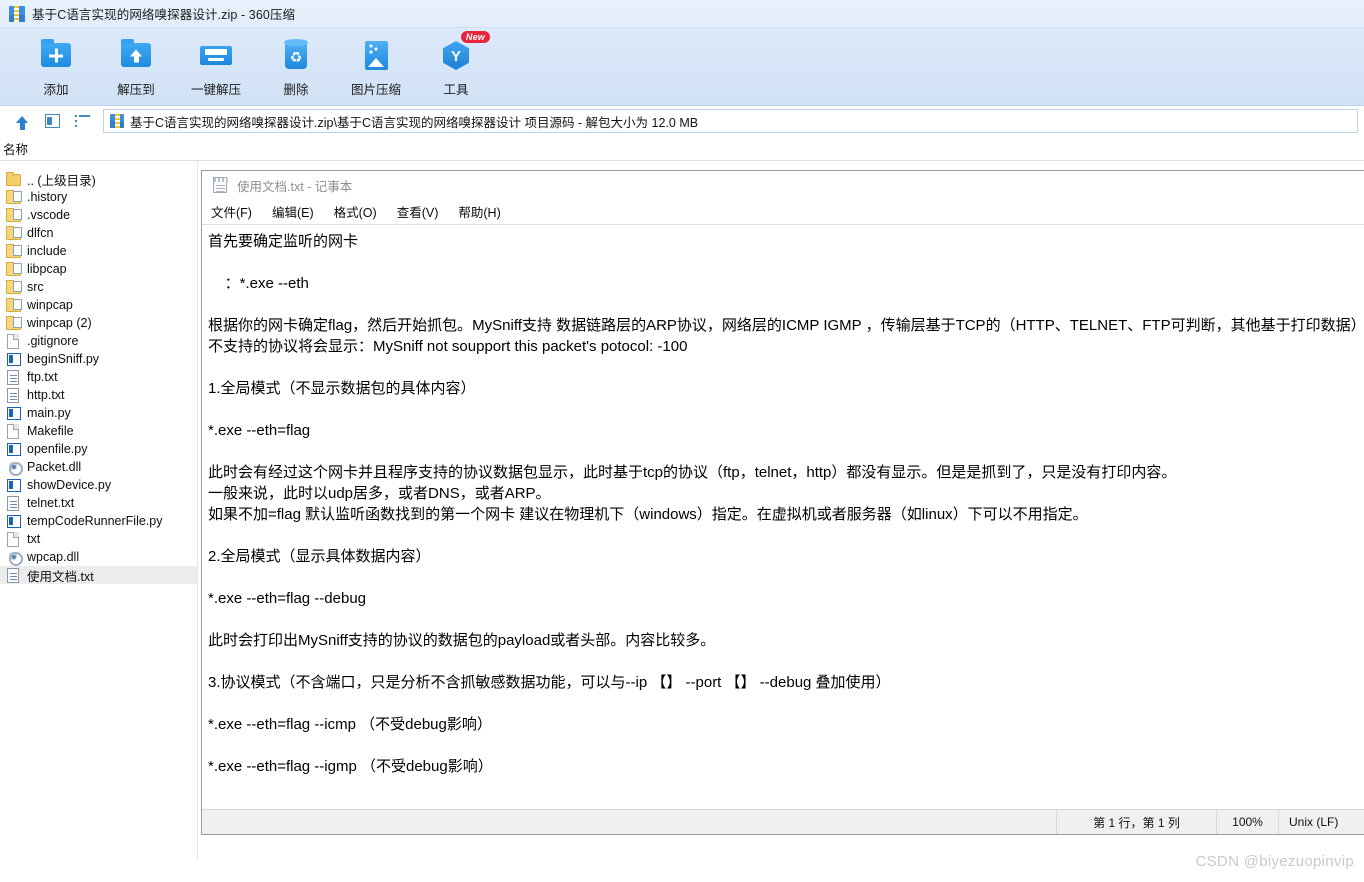 The height and width of the screenshot is (882, 1364). I want to click on notepad-text-line: 2.全局模式（显示具体数据内容）, so click(319, 556).